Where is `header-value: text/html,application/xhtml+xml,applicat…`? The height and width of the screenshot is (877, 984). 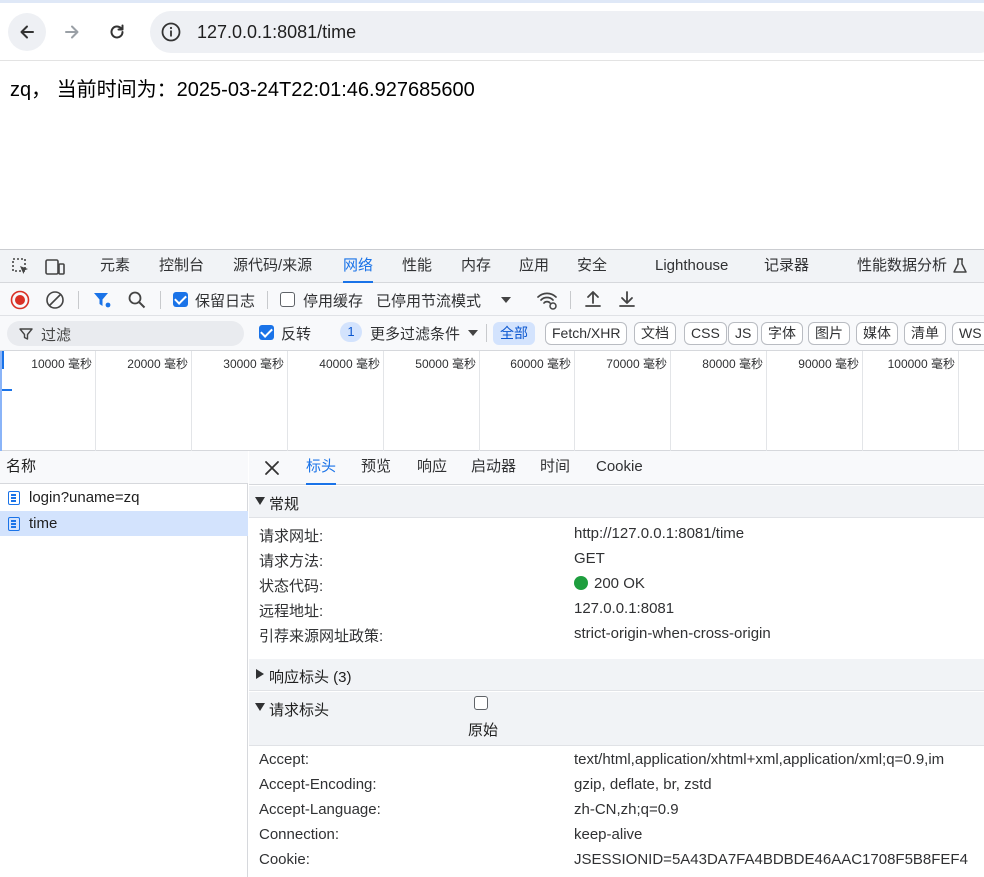 header-value: text/html,application/xhtml+xml,applicat… is located at coordinates (759, 759).